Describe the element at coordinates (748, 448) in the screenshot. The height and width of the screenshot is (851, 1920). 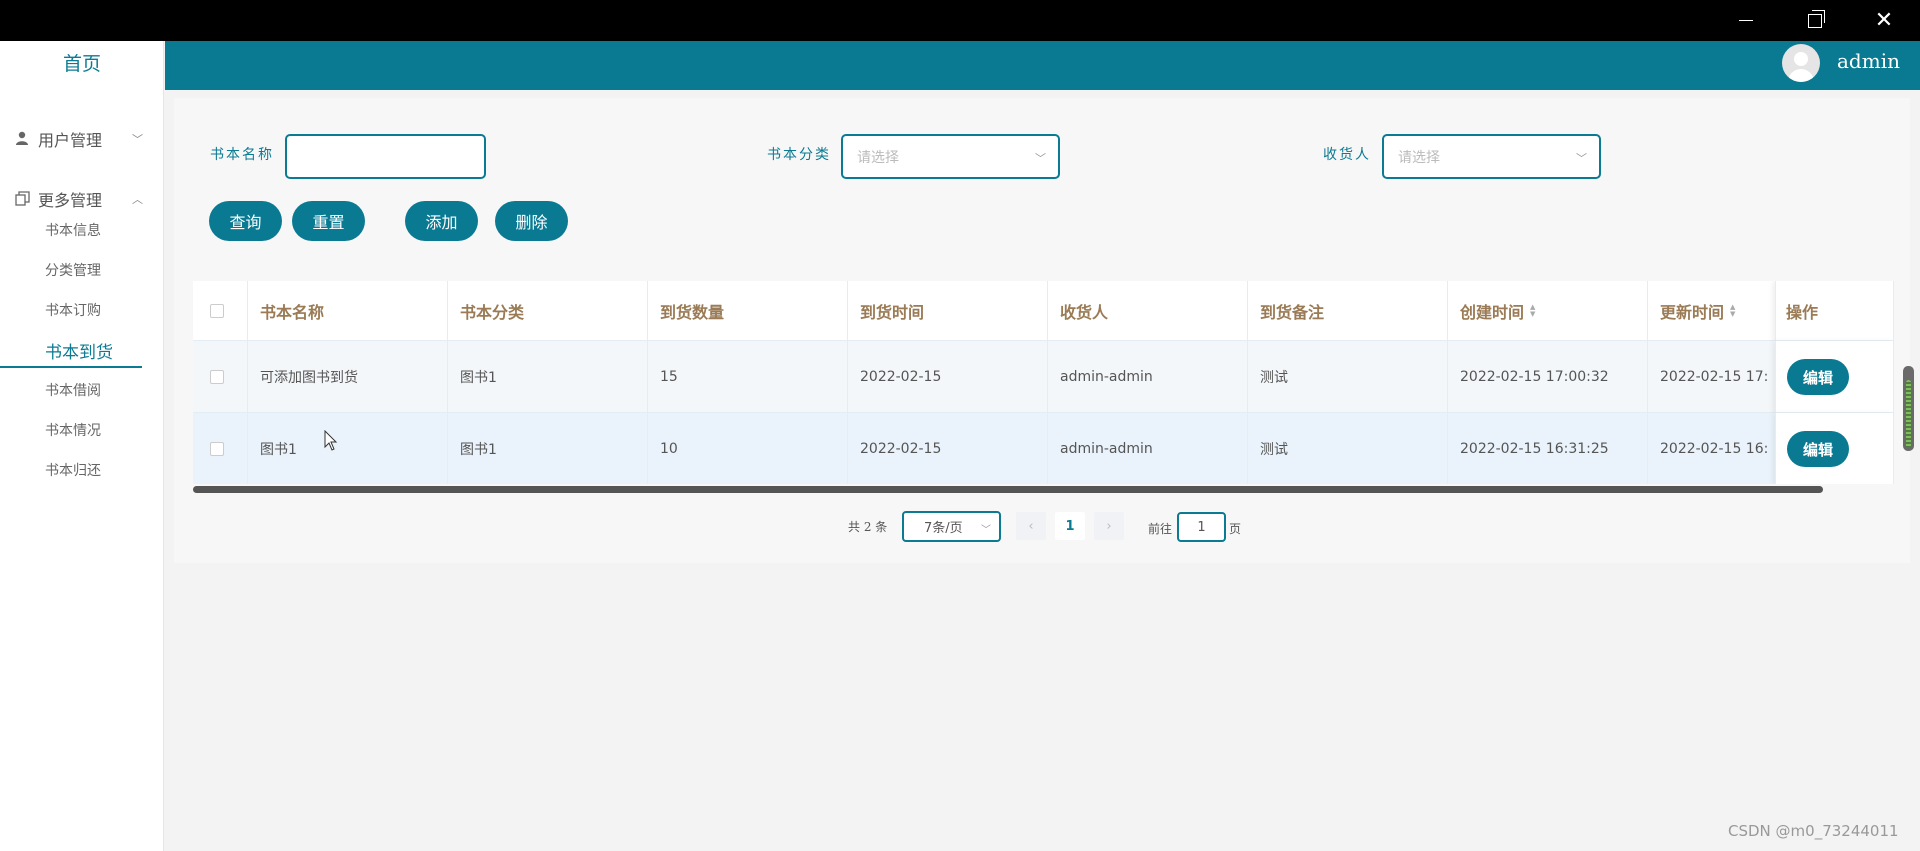
I see `cell-quantity: 10` at that location.